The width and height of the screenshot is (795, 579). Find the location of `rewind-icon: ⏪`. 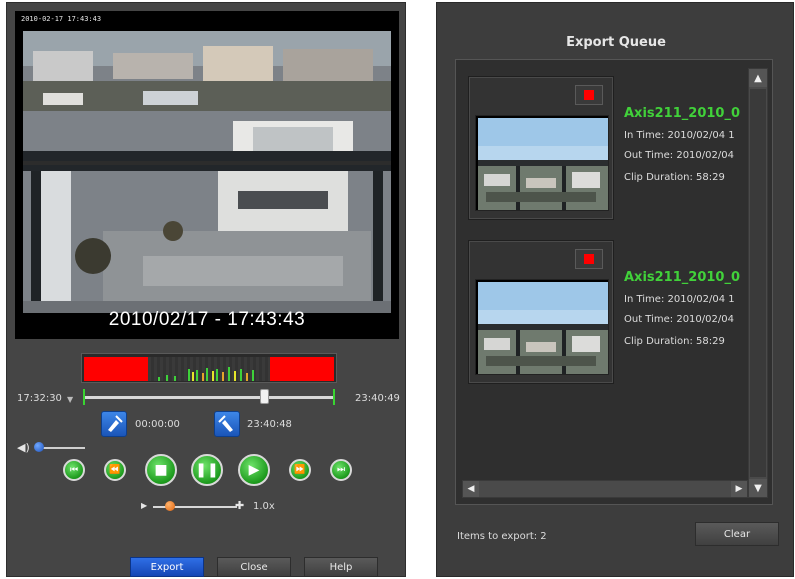

rewind-icon: ⏪ is located at coordinates (115, 470).